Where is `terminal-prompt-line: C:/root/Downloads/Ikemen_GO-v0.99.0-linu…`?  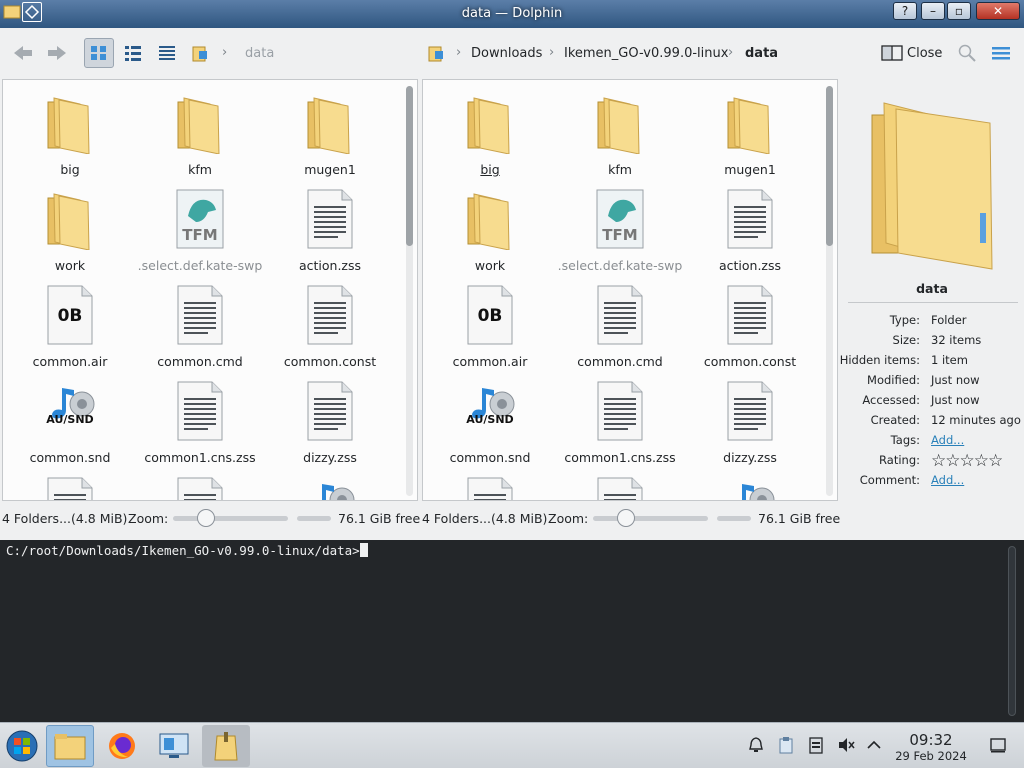
terminal-prompt-line: C:/root/Downloads/Ikemen_GO-v0.99.0-linu… is located at coordinates (187, 550).